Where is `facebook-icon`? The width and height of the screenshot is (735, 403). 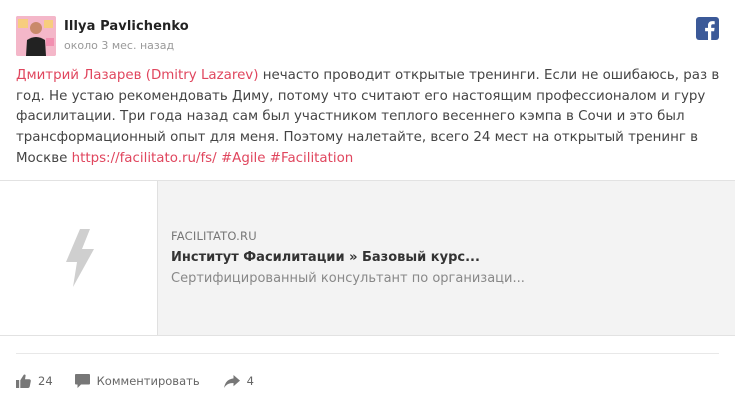 facebook-icon is located at coordinates (707, 28).